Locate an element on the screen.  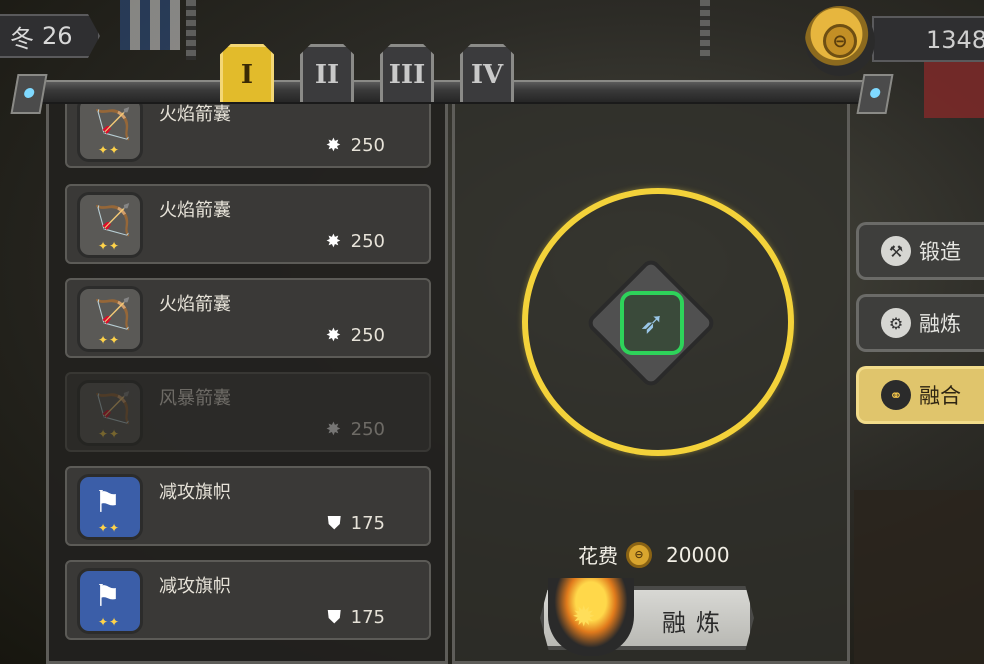
tier-tabs: I II III IV is located at coordinates (367, 73).